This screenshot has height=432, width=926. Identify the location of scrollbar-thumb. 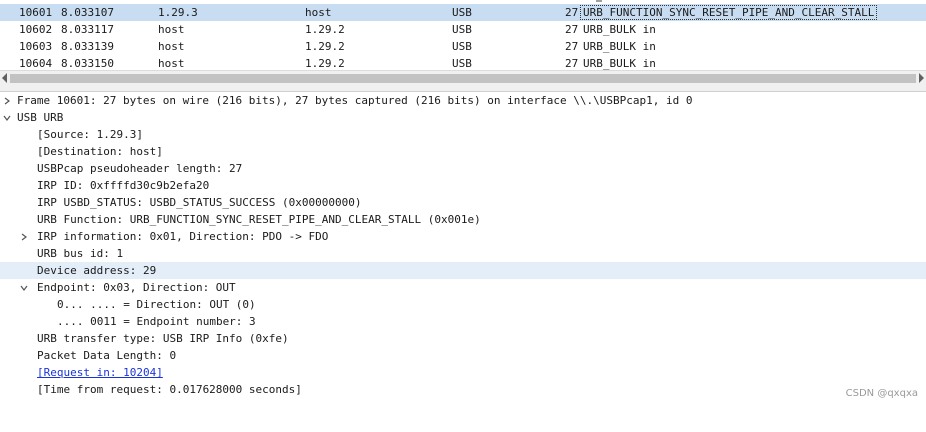
(463, 78).